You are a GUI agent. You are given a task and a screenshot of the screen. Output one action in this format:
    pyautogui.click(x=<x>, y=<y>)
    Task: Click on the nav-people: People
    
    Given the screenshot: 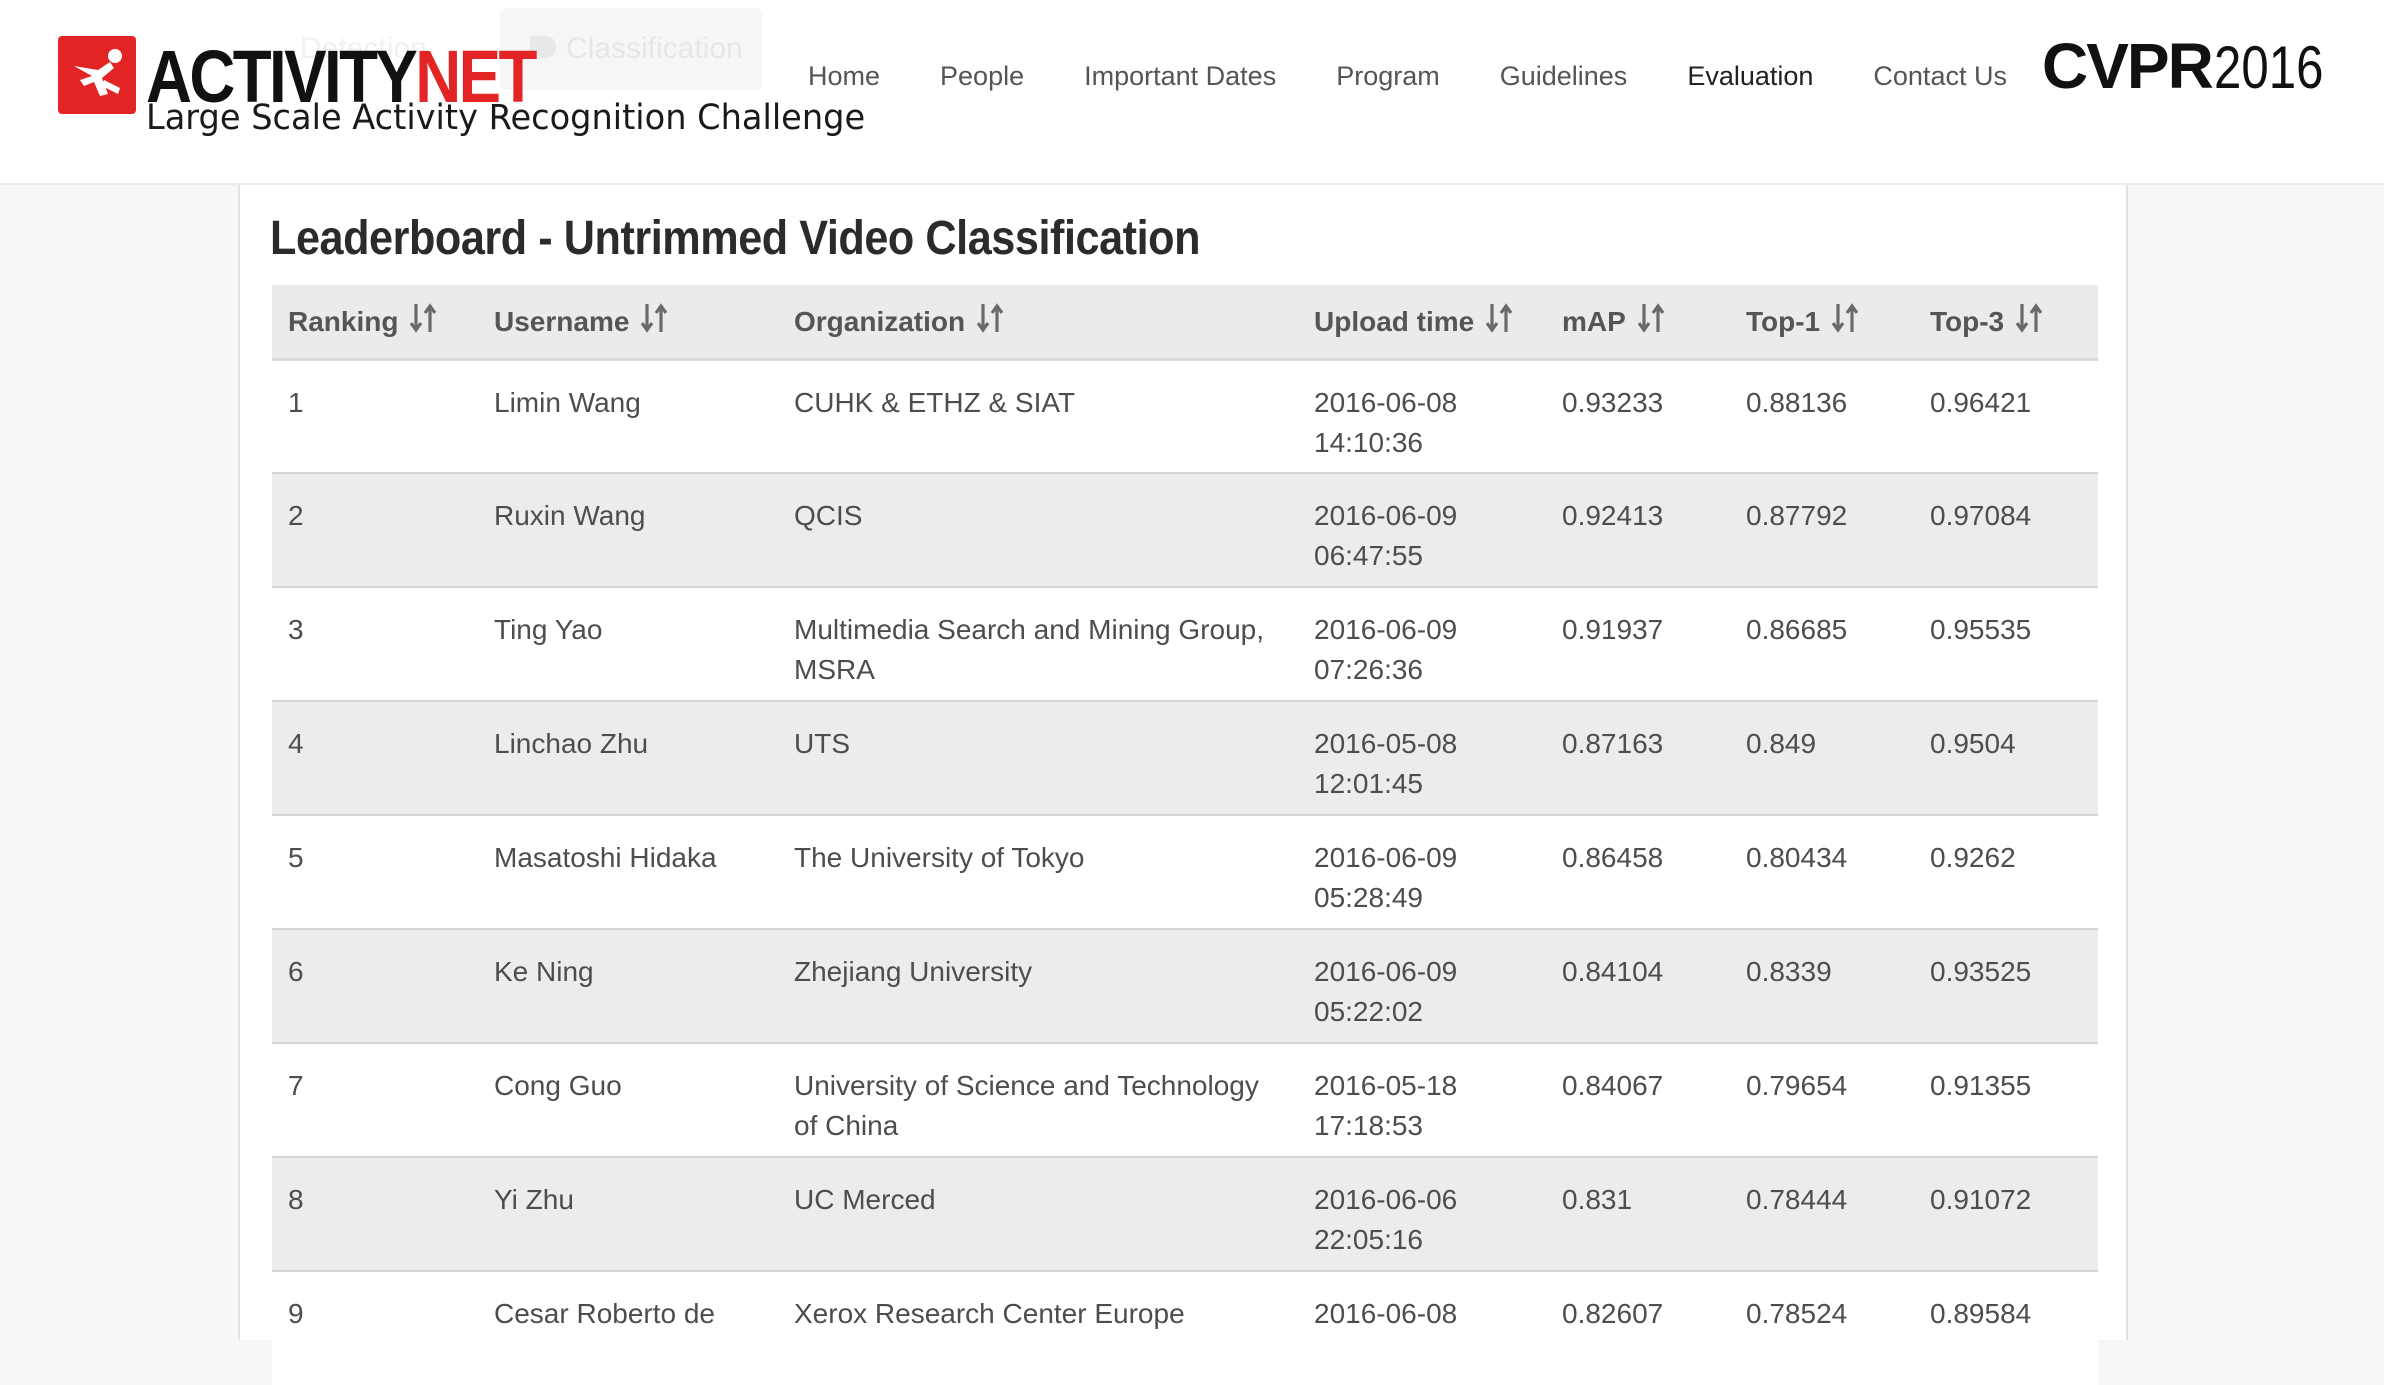 What is the action you would take?
    pyautogui.click(x=982, y=76)
    